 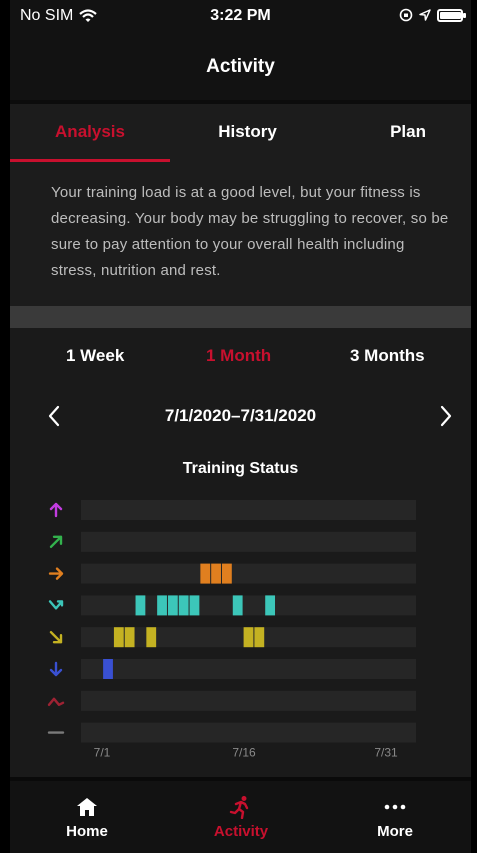 I want to click on running-icon, so click(x=239, y=807).